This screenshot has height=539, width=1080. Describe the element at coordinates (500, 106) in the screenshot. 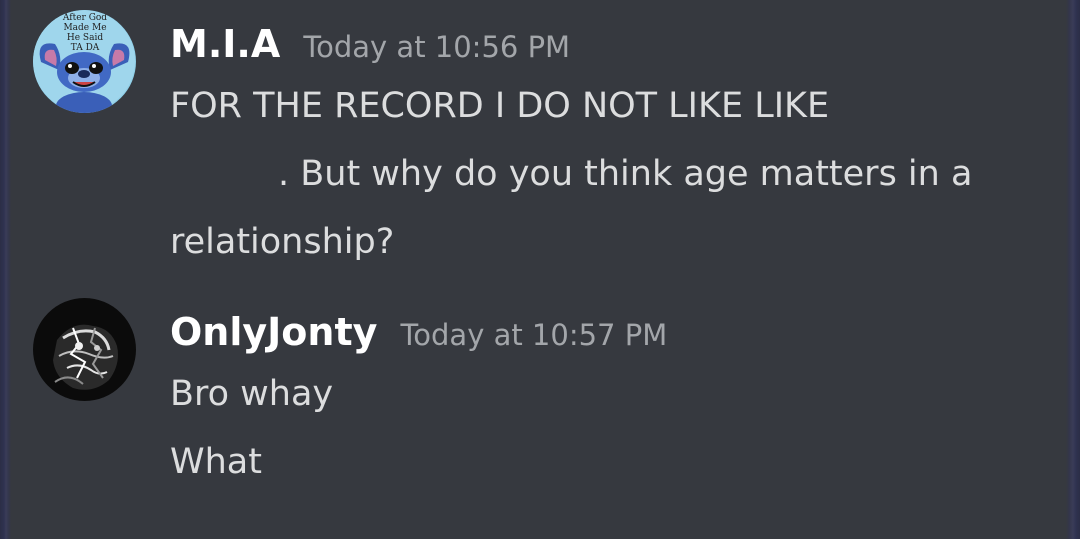

I see `message-line: FOR THE RECORD I DO NOT LIKE LIKE` at that location.